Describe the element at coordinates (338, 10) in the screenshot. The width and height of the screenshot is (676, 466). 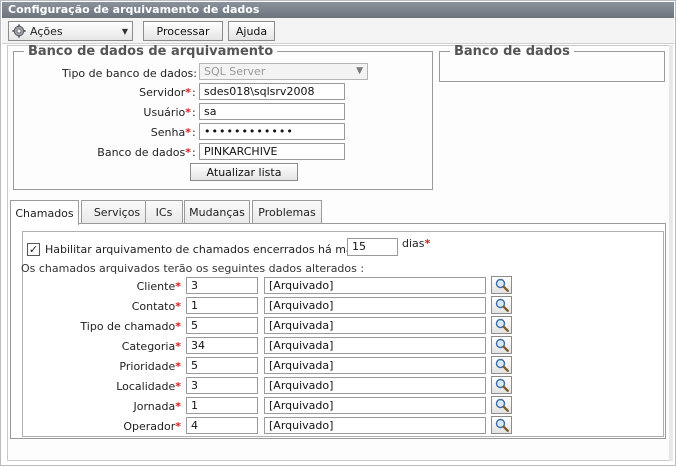
I see `window-title: Configuração de arquivamento de dados` at that location.